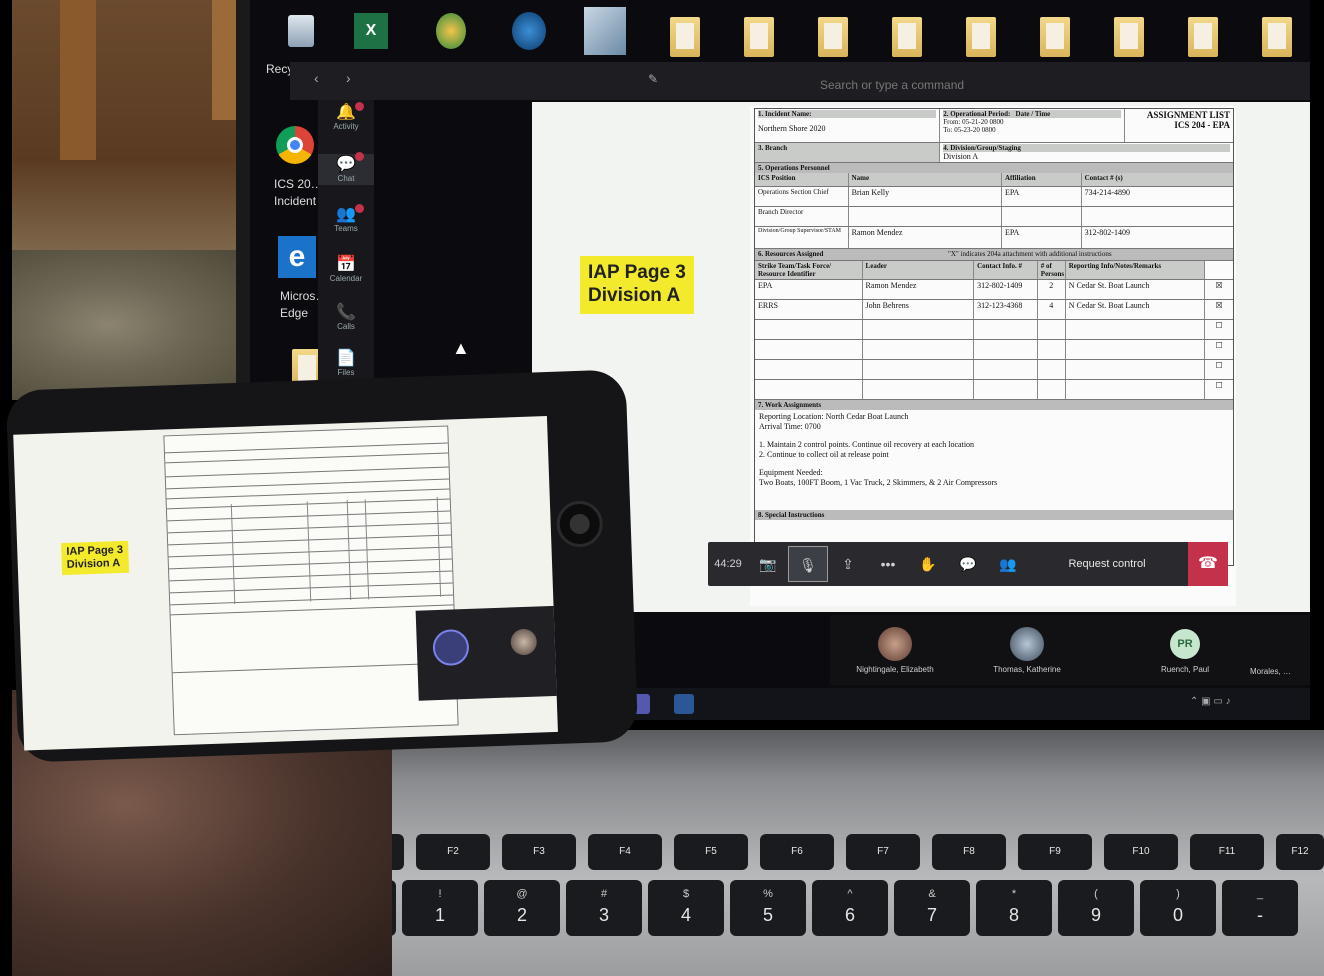  What do you see at coordinates (1260, 908) in the screenshot?
I see `key-minus: _ -` at bounding box center [1260, 908].